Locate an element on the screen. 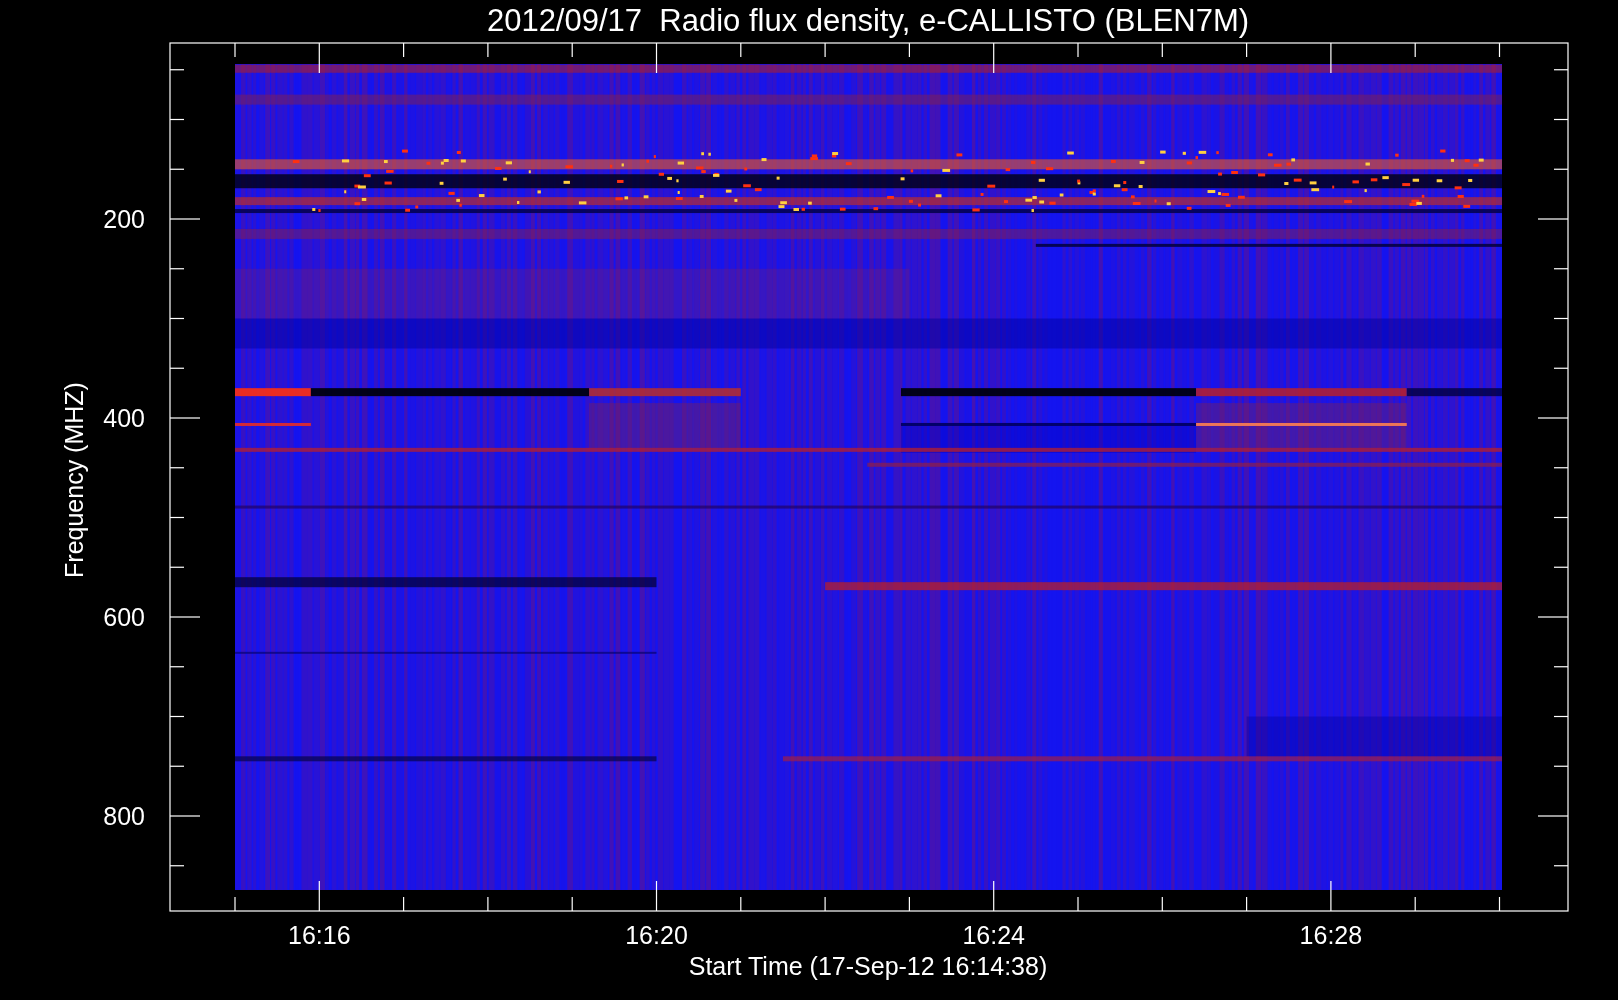 The image size is (1618, 1000). axis-tick-label: 800 is located at coordinates (124, 816).